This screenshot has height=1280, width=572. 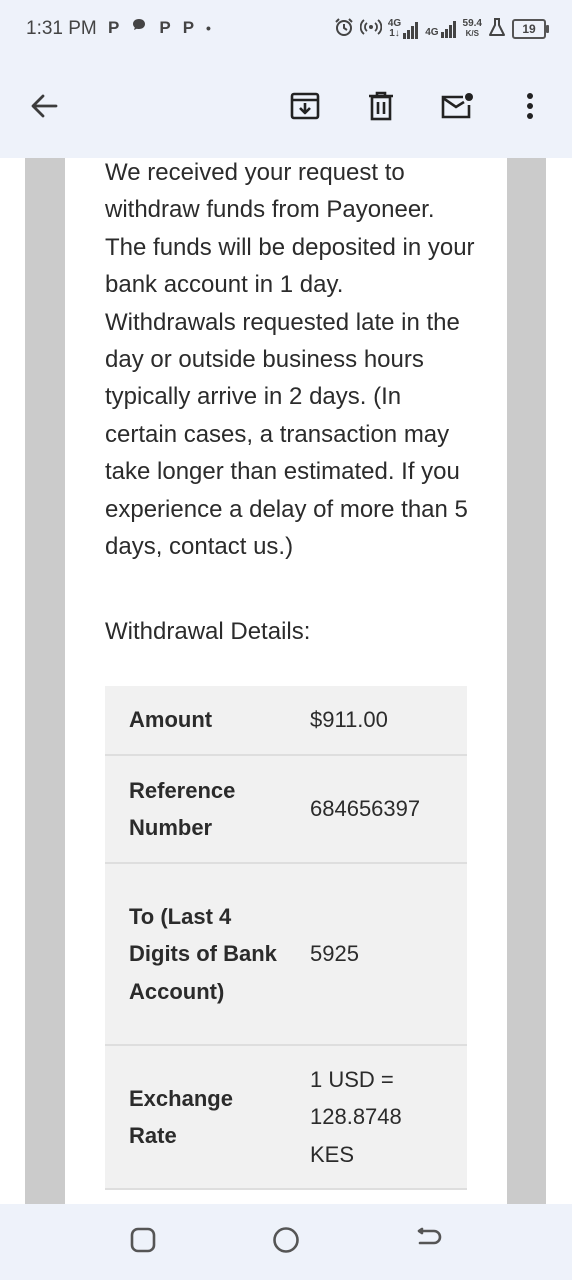 I want to click on more-vert-icon, so click(x=530, y=108).